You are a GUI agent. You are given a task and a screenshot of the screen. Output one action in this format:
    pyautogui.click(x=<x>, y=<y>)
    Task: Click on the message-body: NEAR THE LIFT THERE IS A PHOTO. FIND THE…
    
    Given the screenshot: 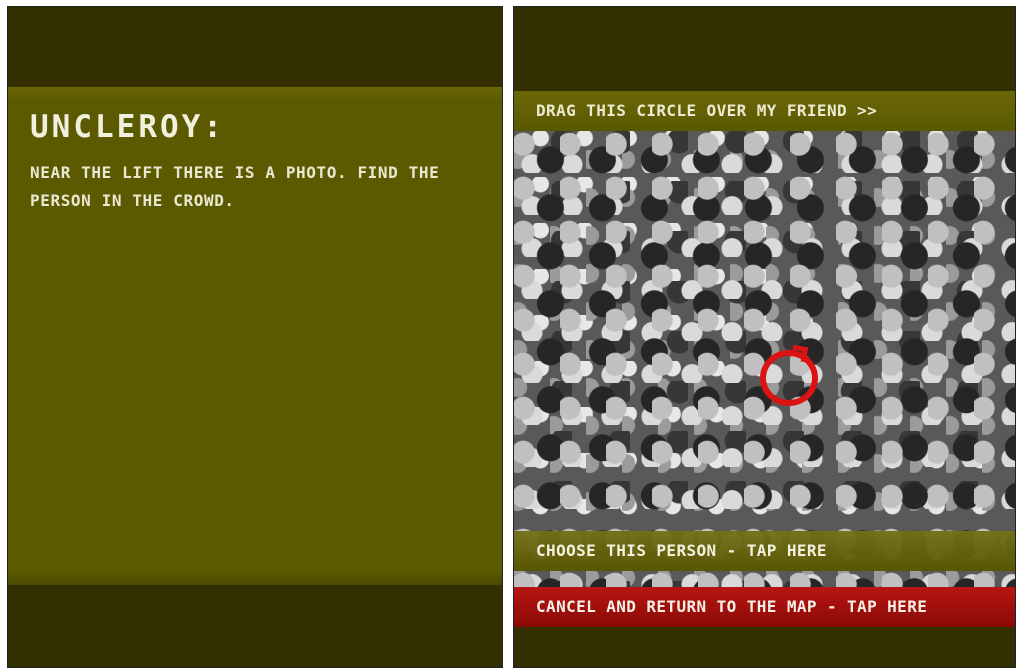 What is the action you would take?
    pyautogui.click(x=235, y=186)
    